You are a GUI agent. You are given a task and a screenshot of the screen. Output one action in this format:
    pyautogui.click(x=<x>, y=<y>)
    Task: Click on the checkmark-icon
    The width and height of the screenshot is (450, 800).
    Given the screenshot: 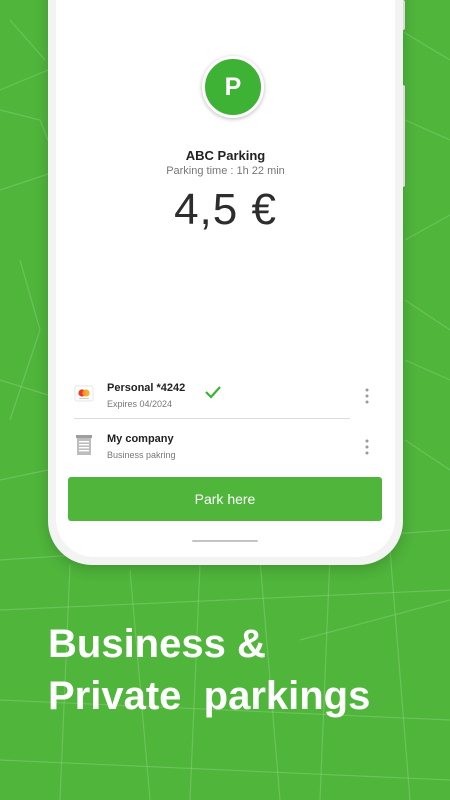 What is the action you would take?
    pyautogui.click(x=213, y=392)
    